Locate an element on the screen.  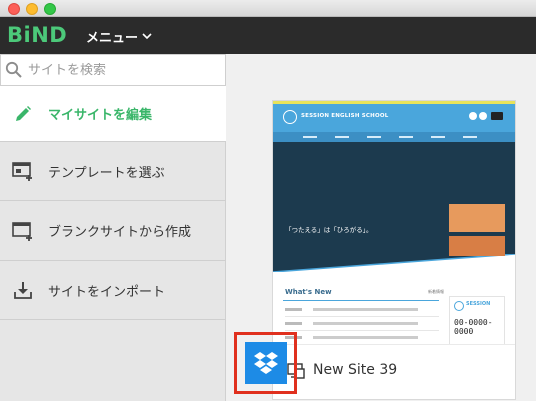
sidebar-item-import-site: サイトをインポート is located at coordinates (113, 290).